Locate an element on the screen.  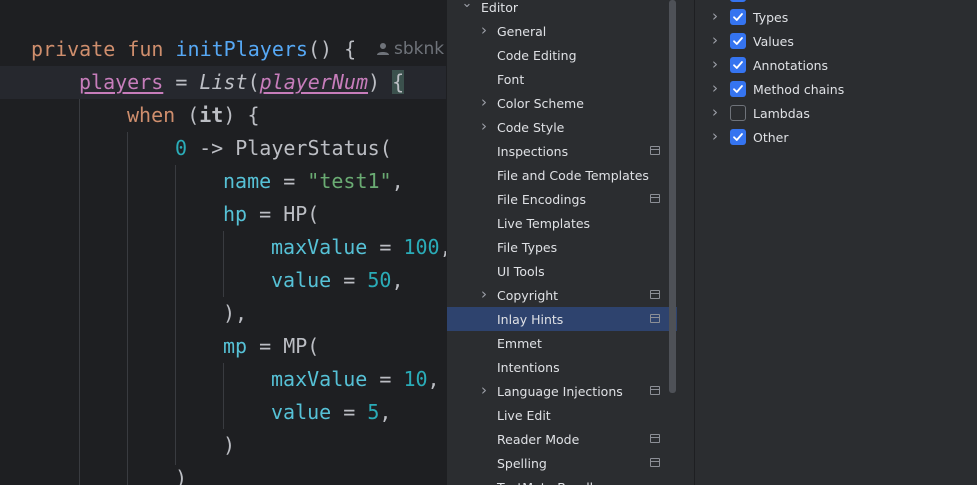
option-annotations: › Annotations is located at coordinates (836, 65).